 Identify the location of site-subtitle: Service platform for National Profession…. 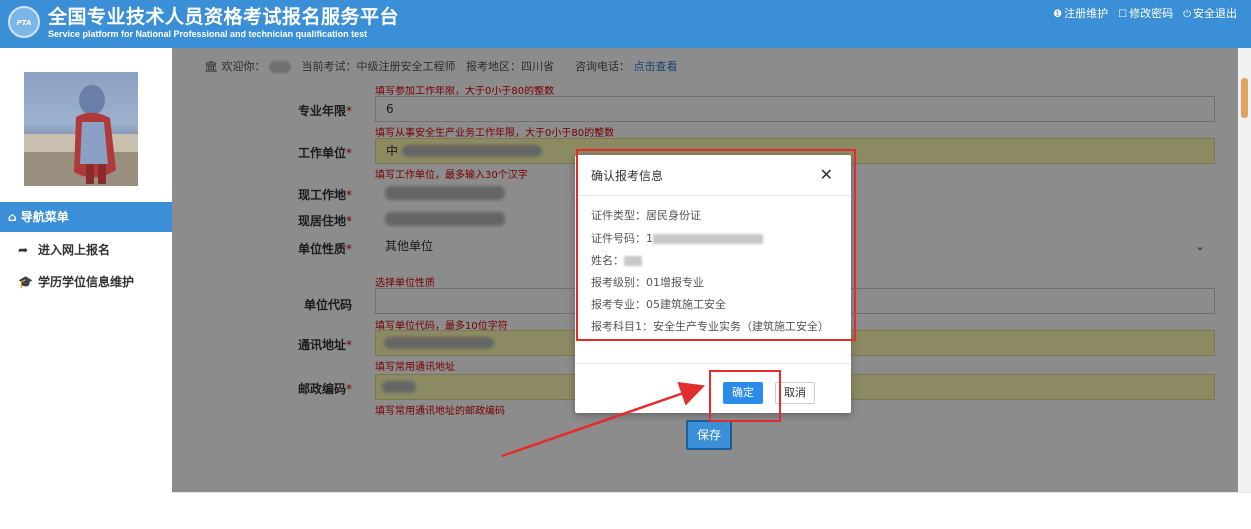
(208, 34).